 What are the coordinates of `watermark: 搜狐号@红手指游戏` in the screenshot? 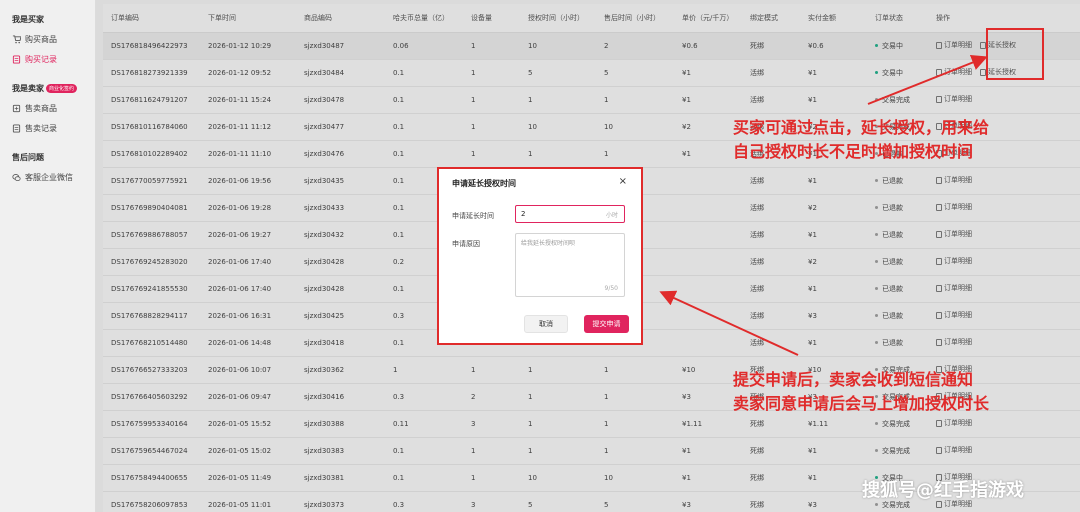 It's located at (943, 490).